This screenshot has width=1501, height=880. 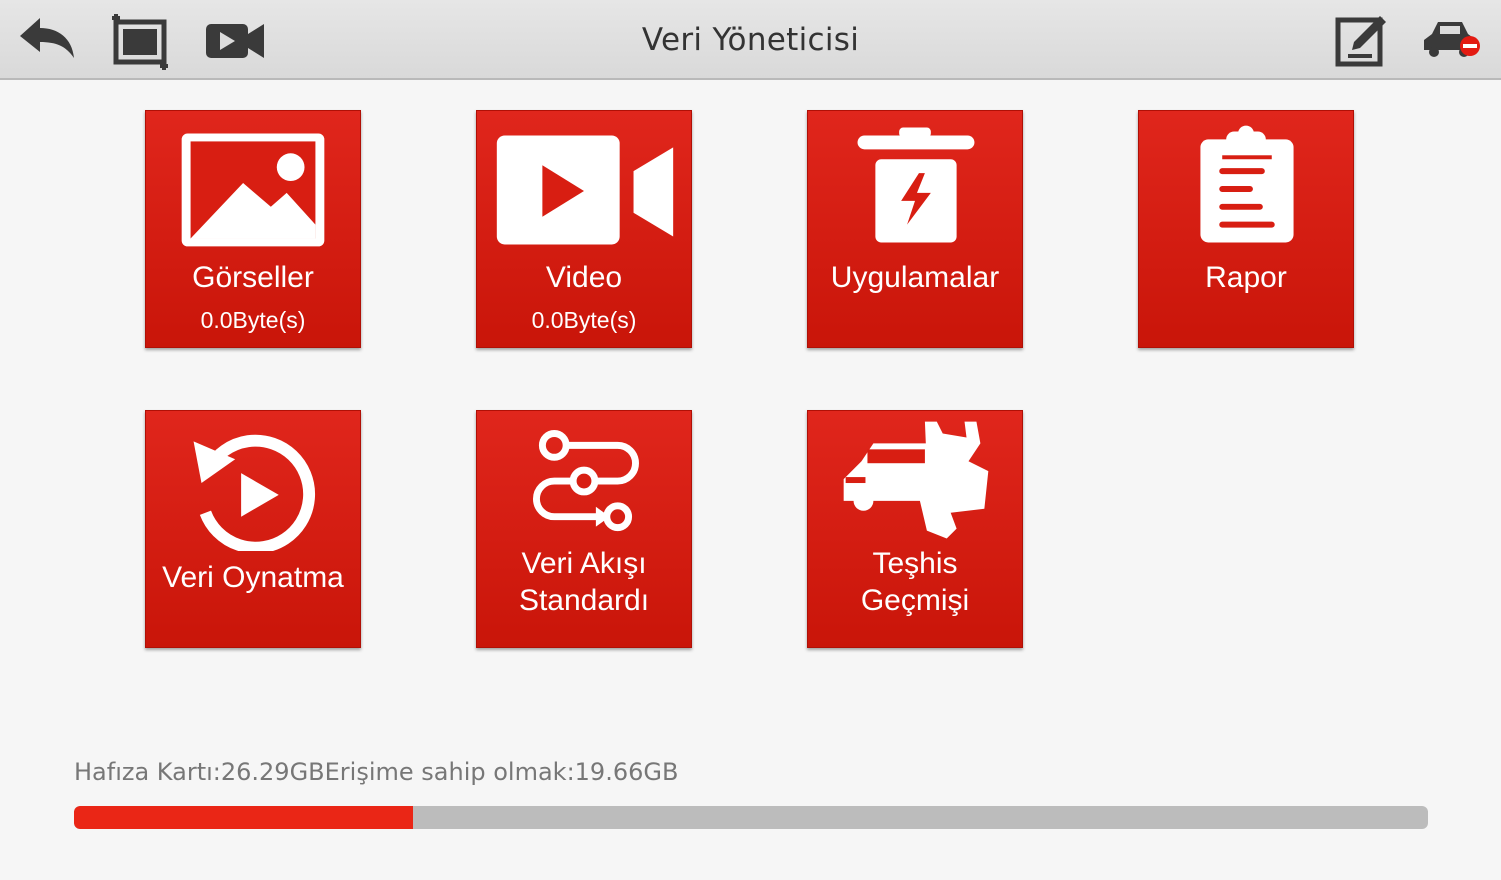 I want to click on flow-path-icon, so click(x=584, y=486).